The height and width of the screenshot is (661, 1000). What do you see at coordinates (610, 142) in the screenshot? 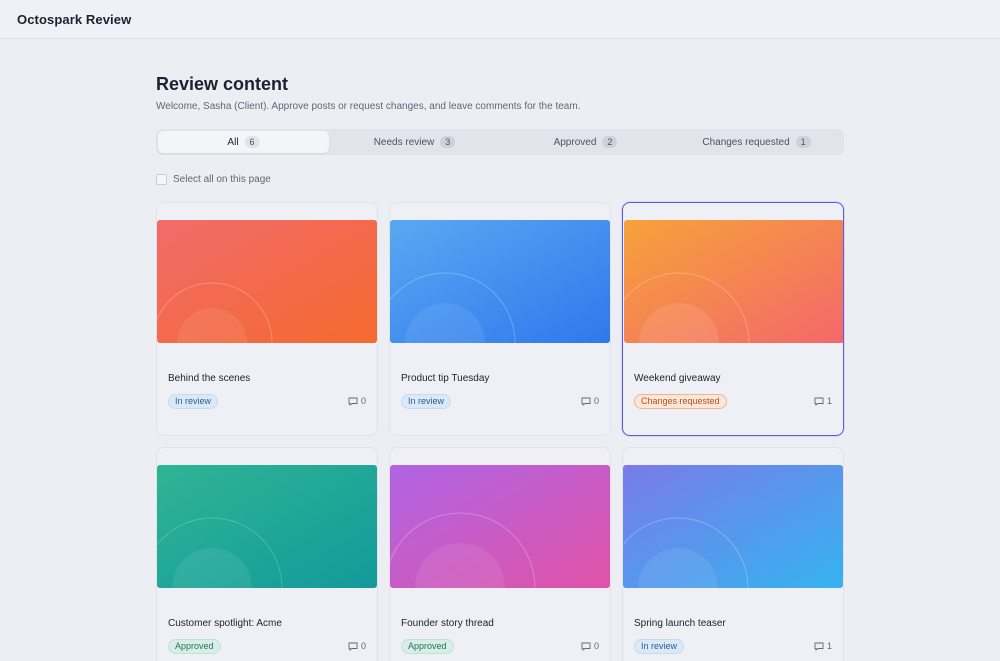
I see `tab-count: 2` at bounding box center [610, 142].